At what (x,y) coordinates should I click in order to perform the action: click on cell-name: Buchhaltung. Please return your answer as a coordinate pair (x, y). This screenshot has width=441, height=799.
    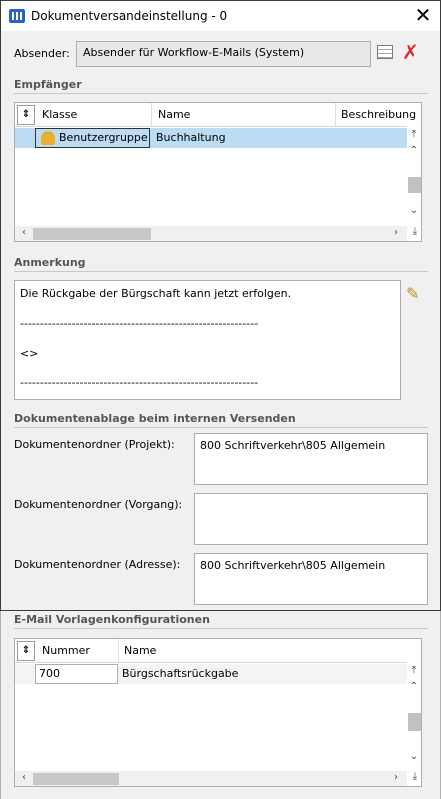
    Looking at the image, I should click on (191, 137).